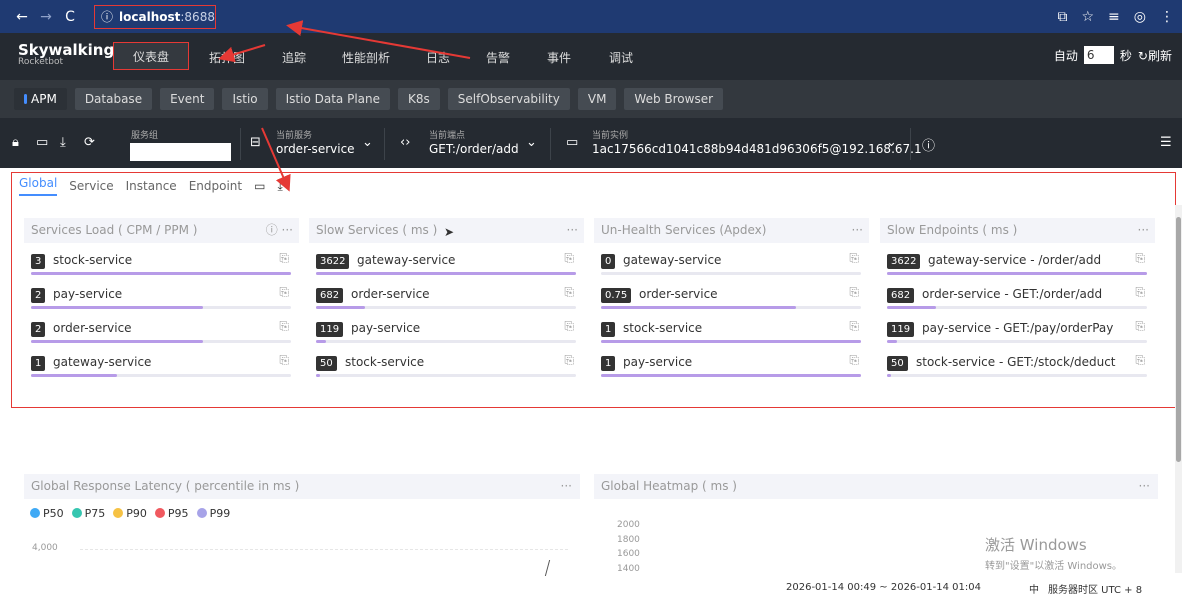 This screenshot has height=596, width=1182. Describe the element at coordinates (151, 186) in the screenshot. I see `tab-instance: Instance` at that location.